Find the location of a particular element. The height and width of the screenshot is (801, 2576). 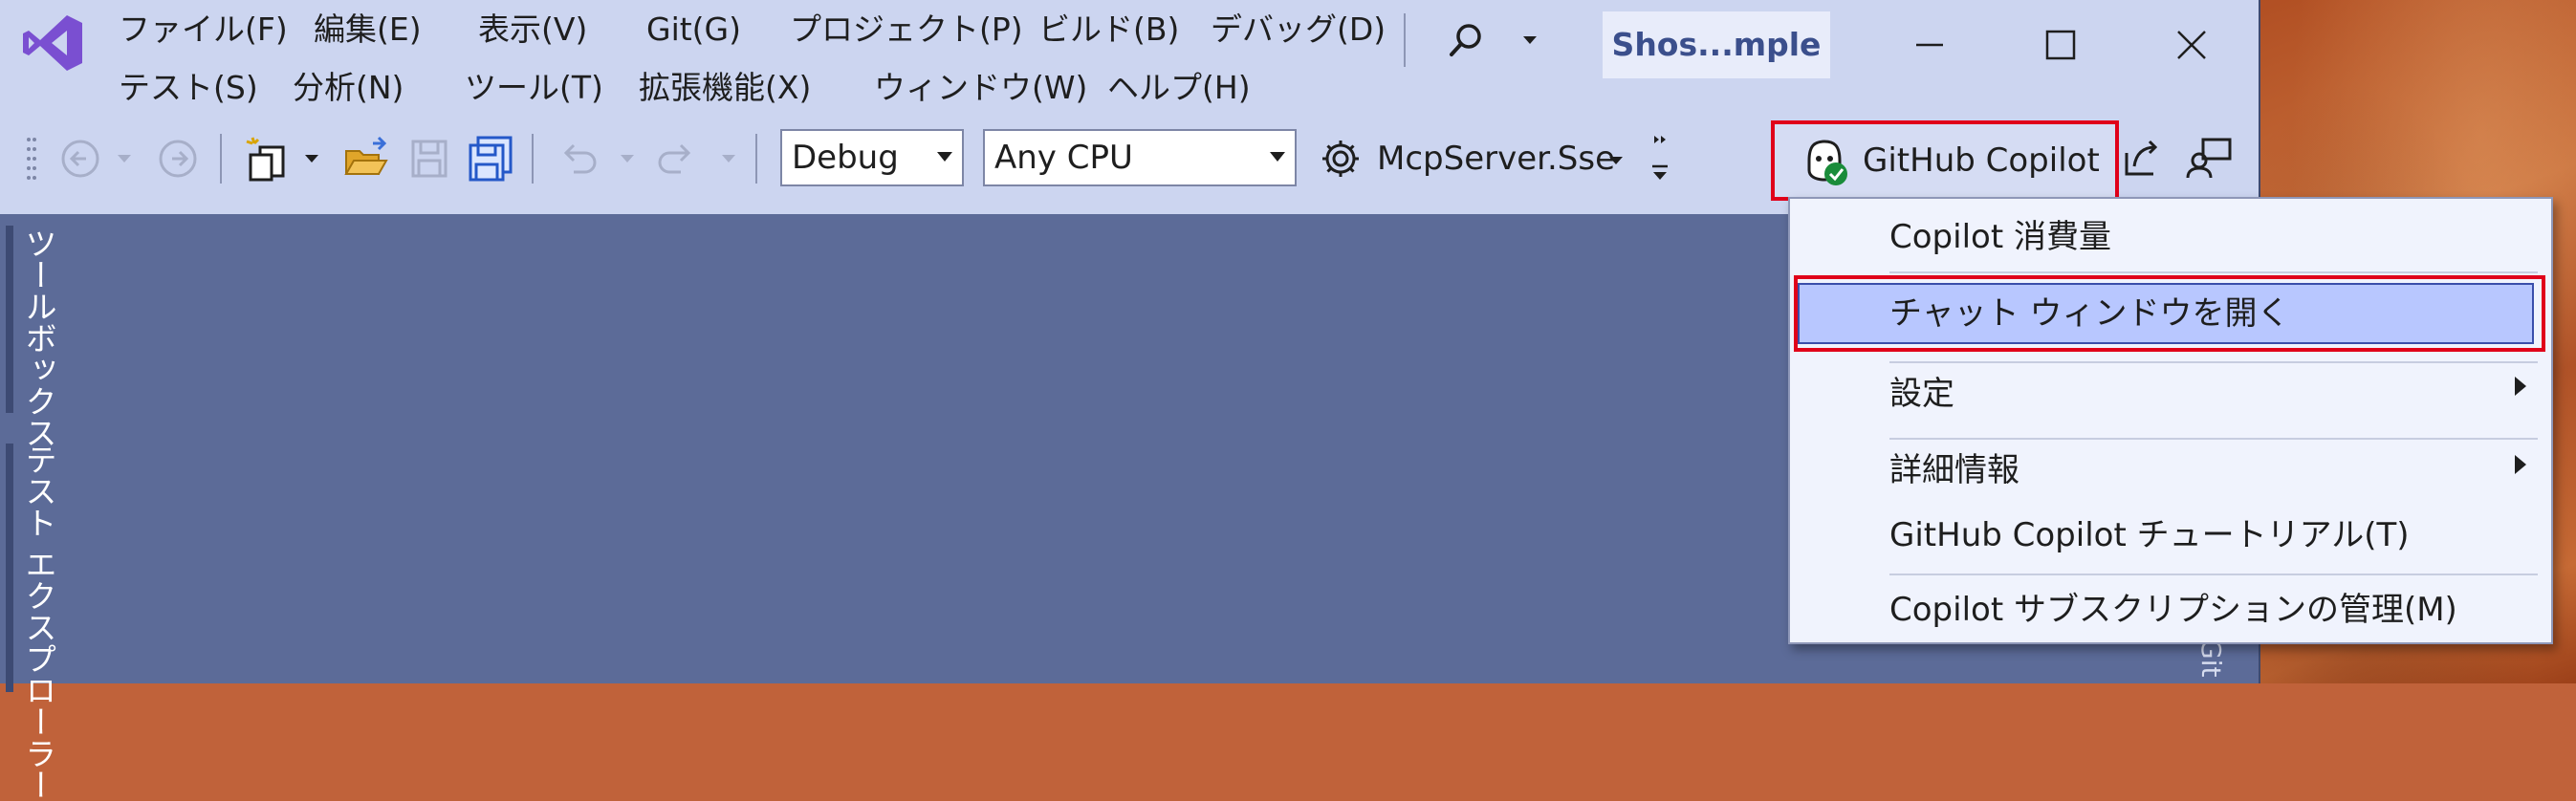

left-tool-tabs: ツールボックス テスト エクスプローラー is located at coordinates (33, 507).